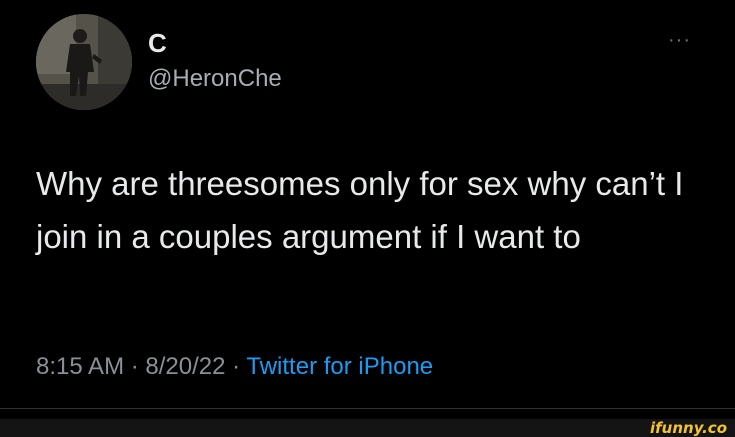 Image resolution: width=735 pixels, height=437 pixels. I want to click on user-handle: @HeronChe, so click(215, 79).